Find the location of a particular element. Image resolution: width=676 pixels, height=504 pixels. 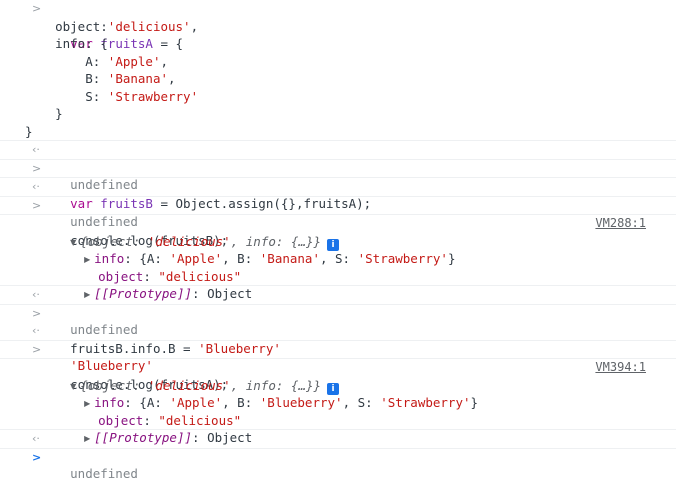

code-line: info: { is located at coordinates (66, 43).